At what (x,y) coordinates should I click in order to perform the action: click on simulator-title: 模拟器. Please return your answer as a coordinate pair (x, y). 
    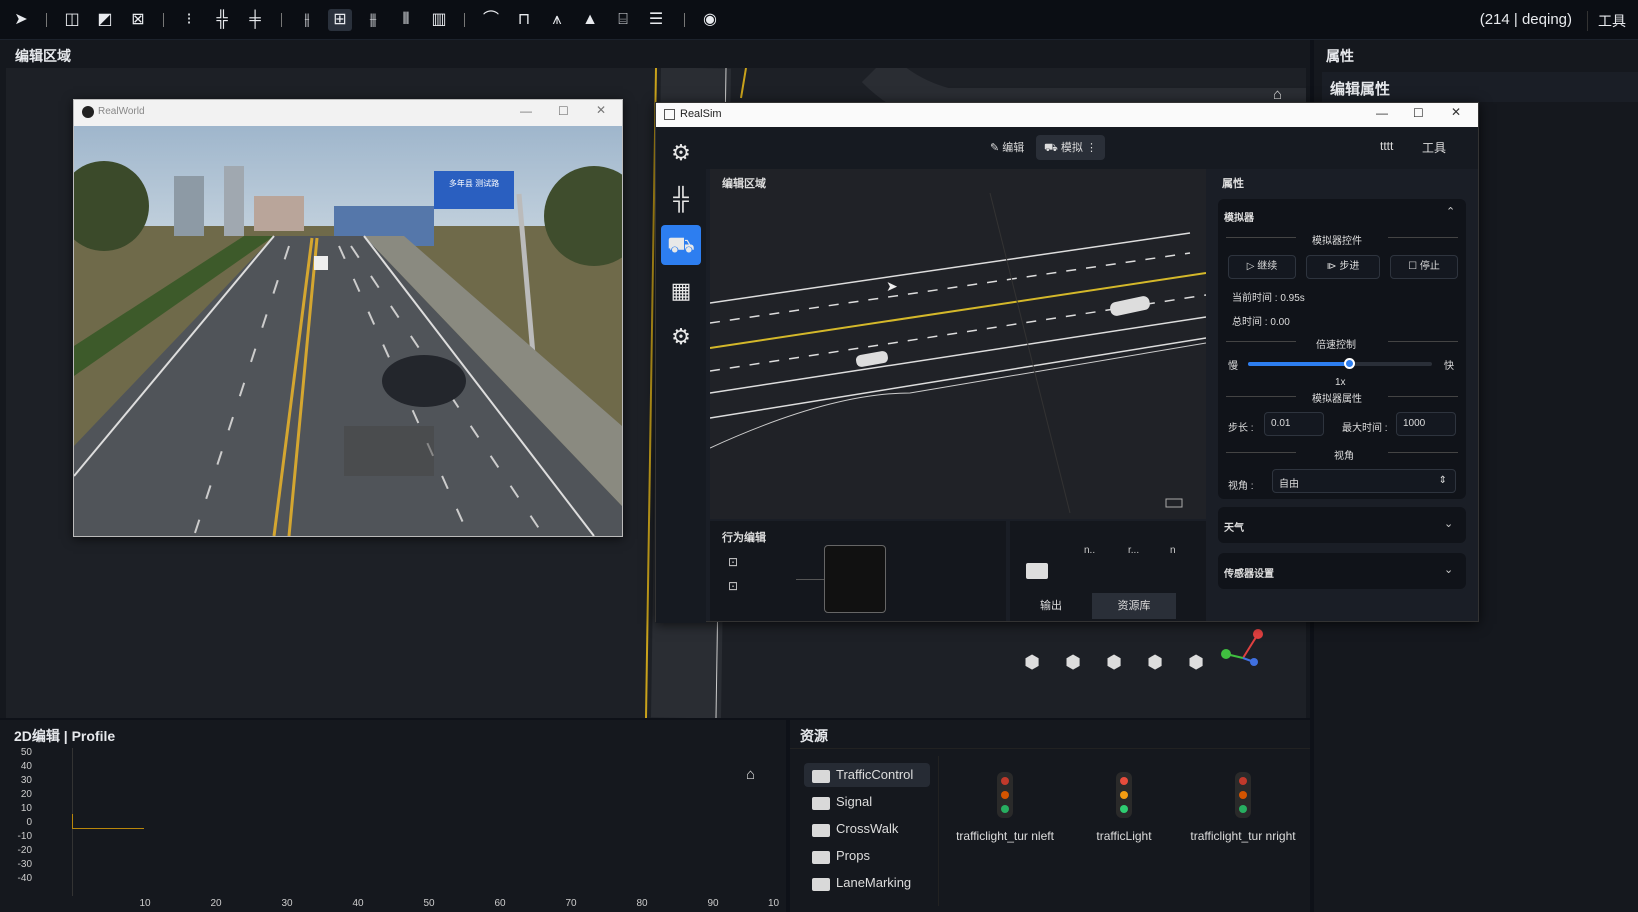
    Looking at the image, I should click on (1239, 218).